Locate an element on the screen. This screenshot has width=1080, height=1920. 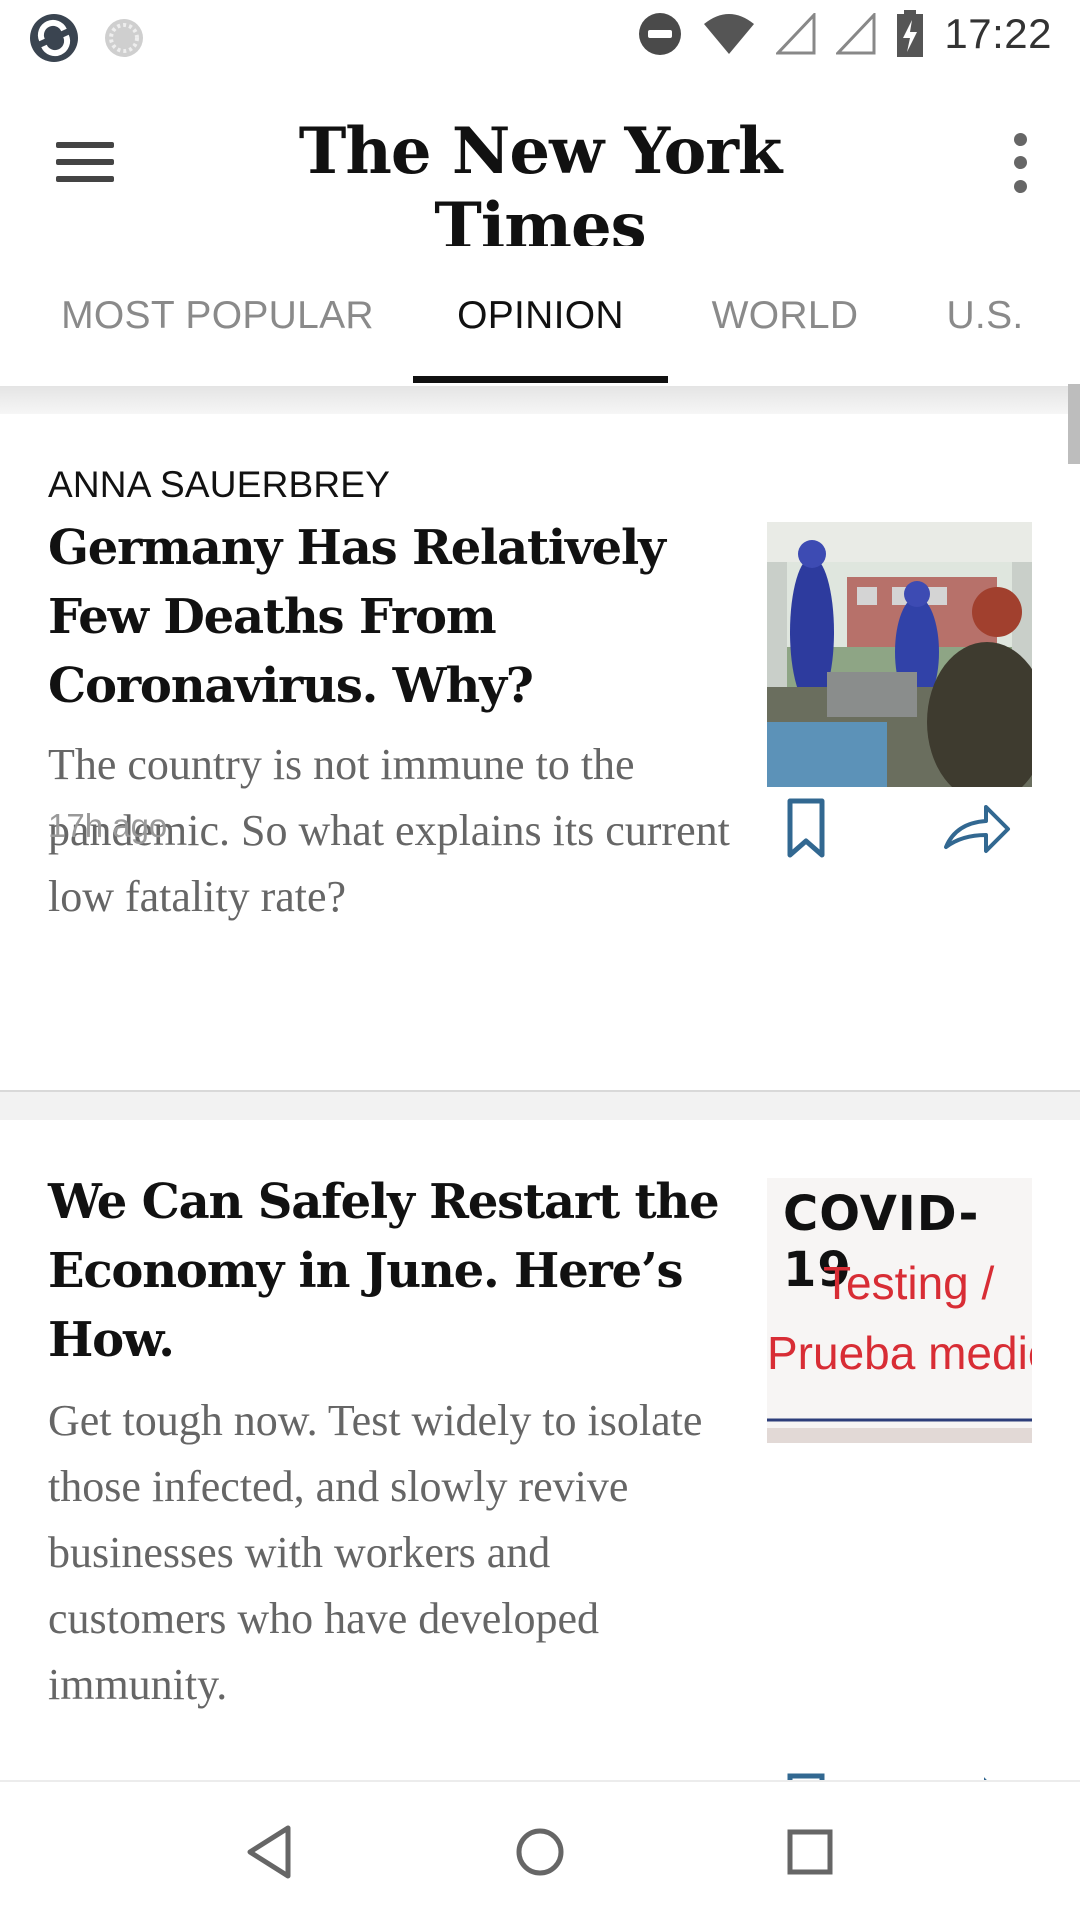
tab-opinion: OPINION is located at coordinates (540, 316).